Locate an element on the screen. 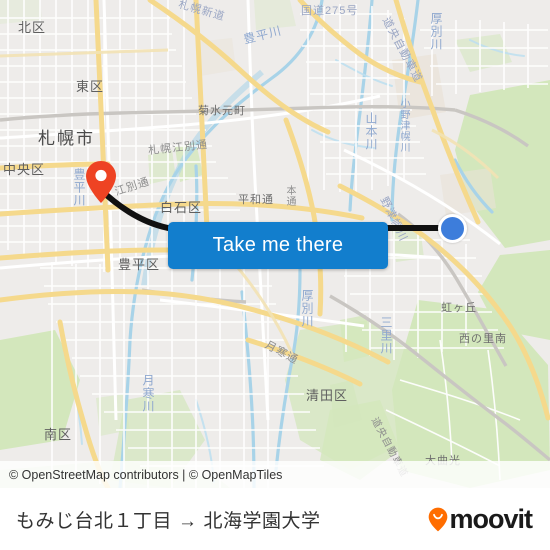 The width and height of the screenshot is (550, 550). route-summary: もみじ台北１丁目 → 北海学園大学 is located at coordinates (160, 519).